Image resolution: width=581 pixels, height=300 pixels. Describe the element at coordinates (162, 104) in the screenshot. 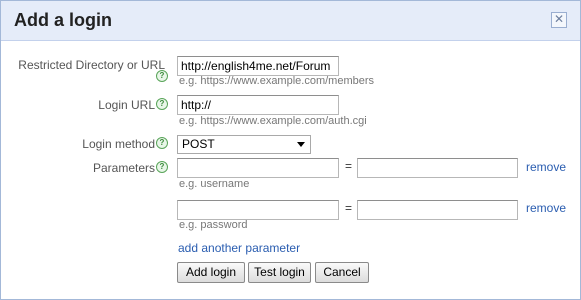

I see `login-url-help-icon: ?` at that location.